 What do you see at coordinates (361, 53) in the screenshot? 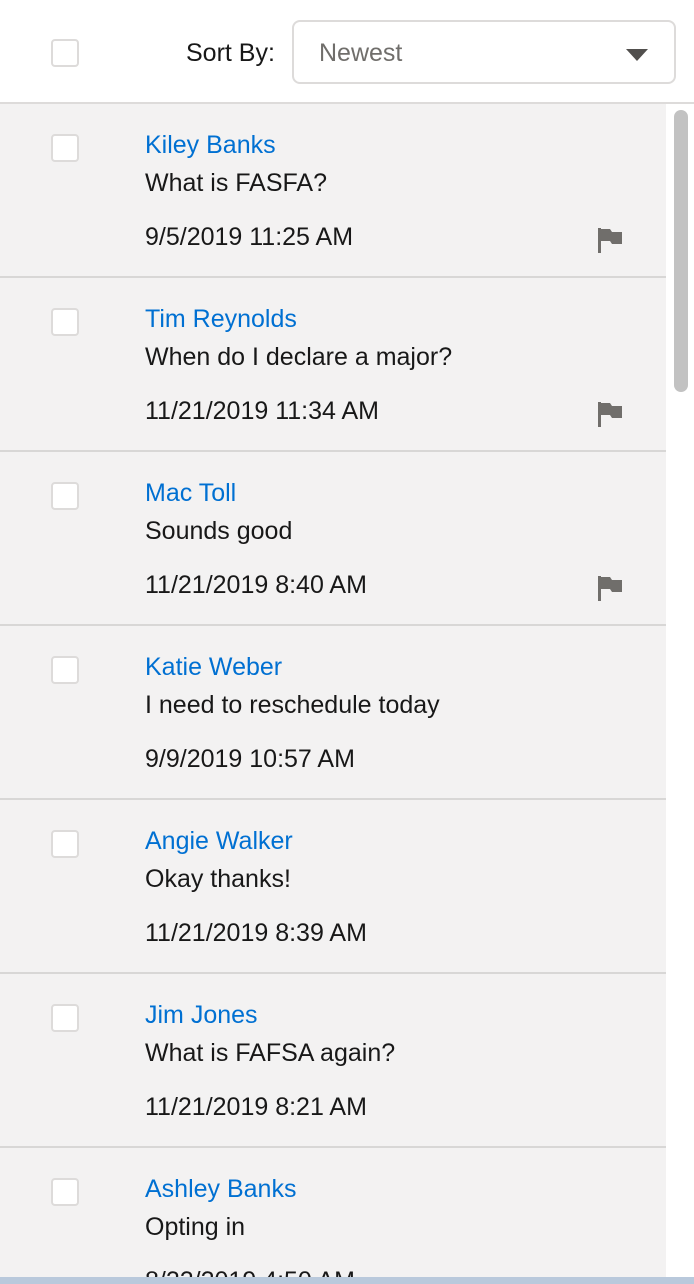
I see `sort-select-value: Newest` at bounding box center [361, 53].